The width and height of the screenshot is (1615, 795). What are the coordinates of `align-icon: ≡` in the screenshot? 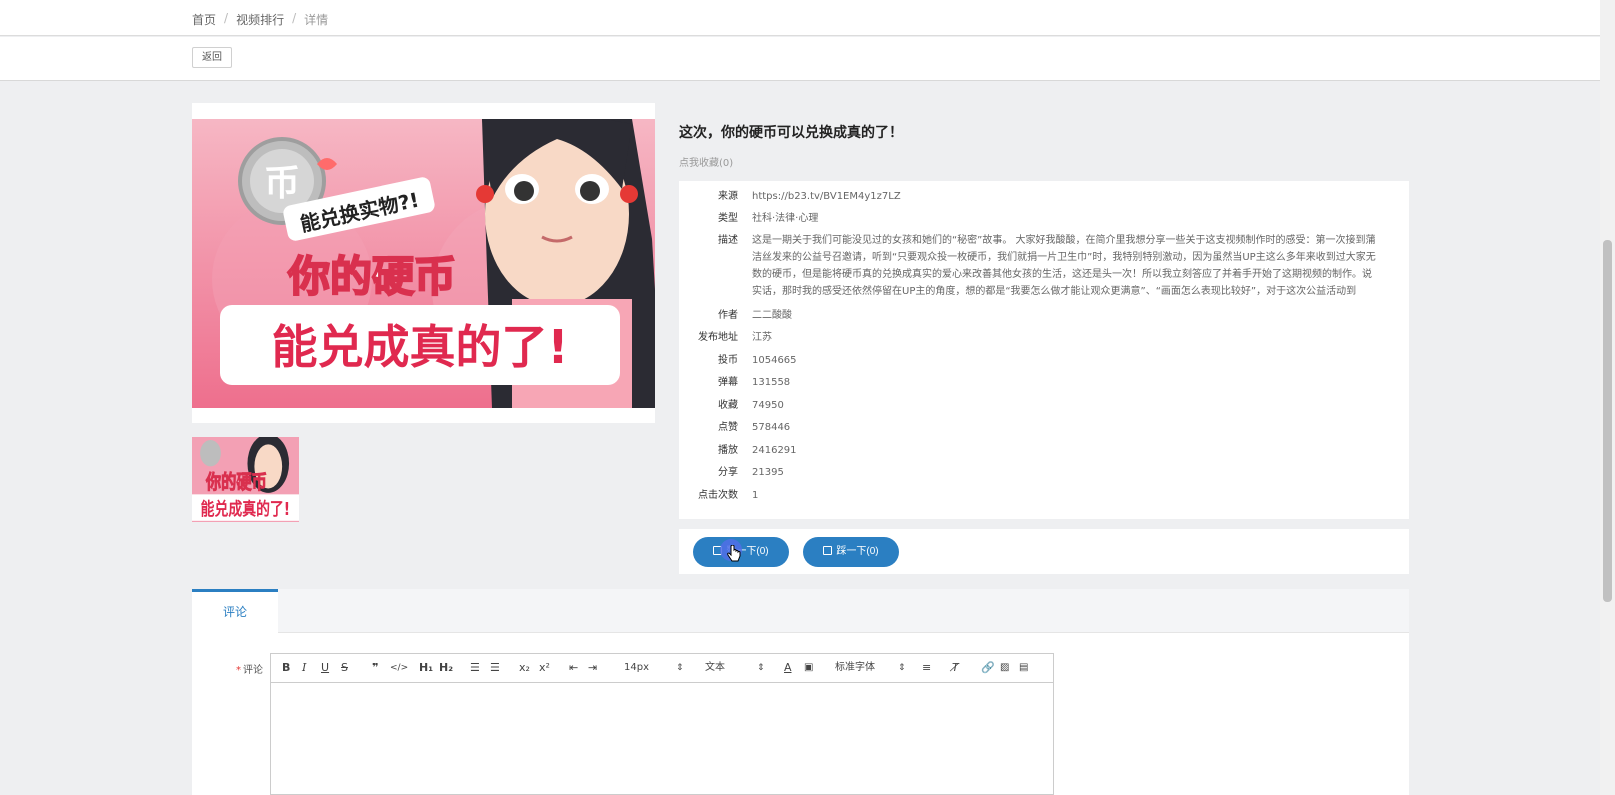 It's located at (926, 668).